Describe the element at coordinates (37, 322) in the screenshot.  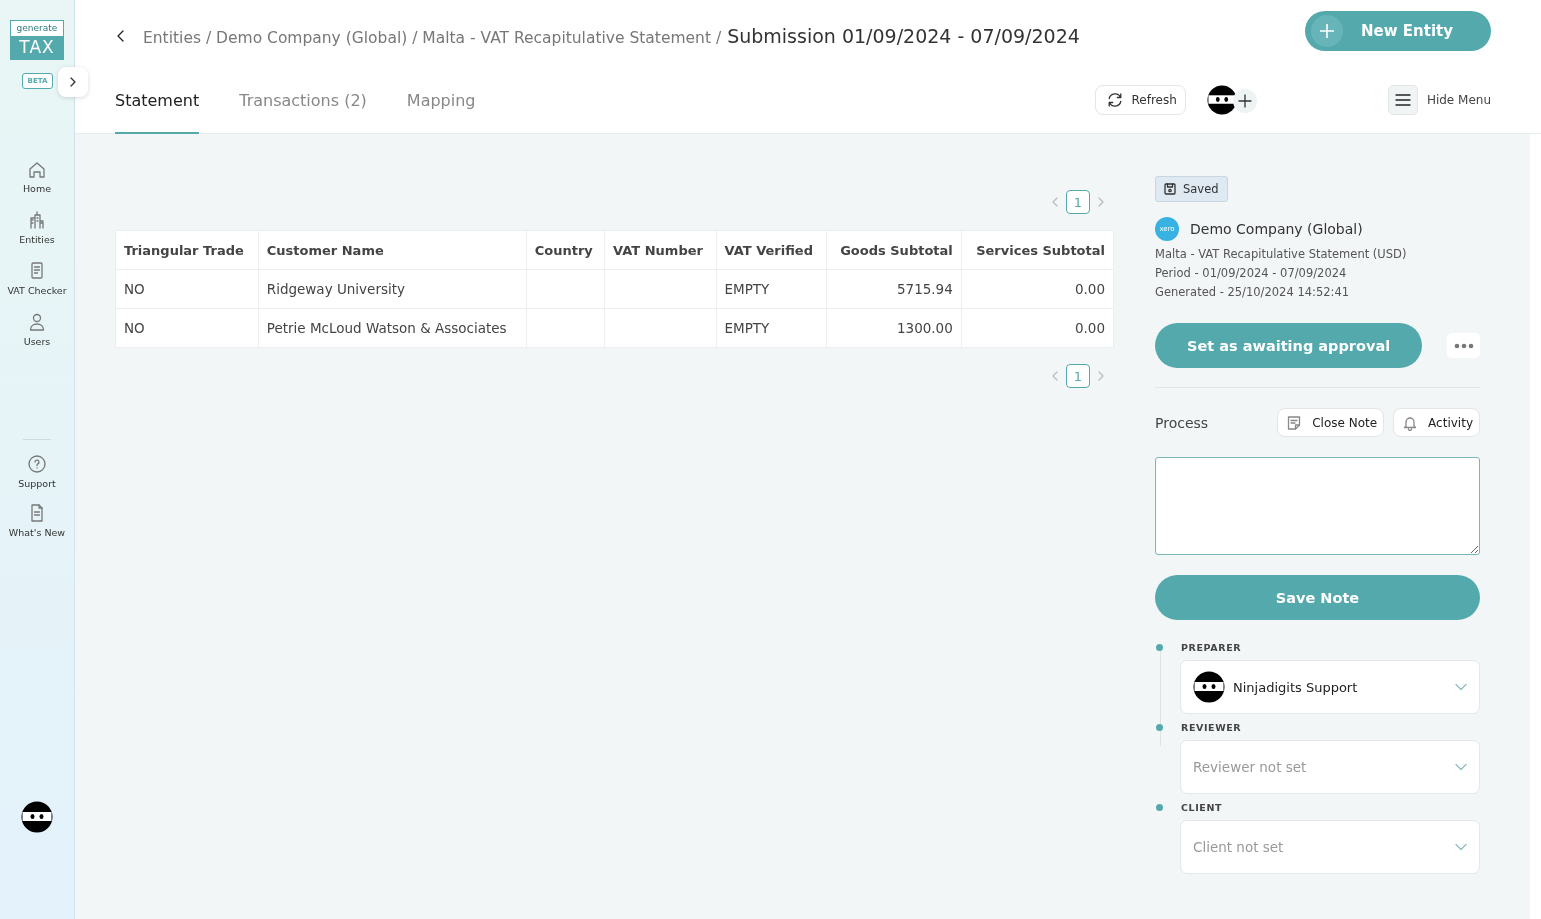
I see `user-icon` at that location.